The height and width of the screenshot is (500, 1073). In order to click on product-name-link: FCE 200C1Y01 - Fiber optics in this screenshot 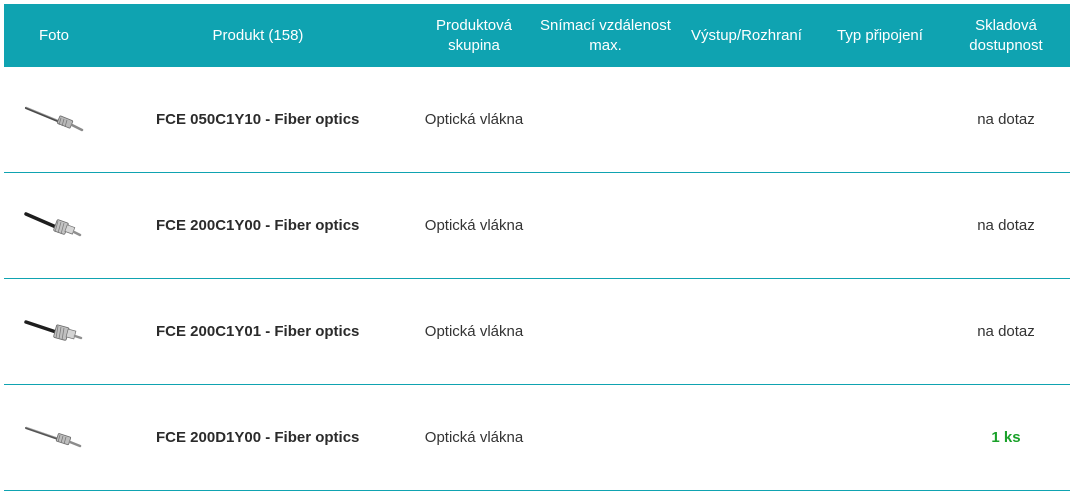, I will do `click(258, 331)`.